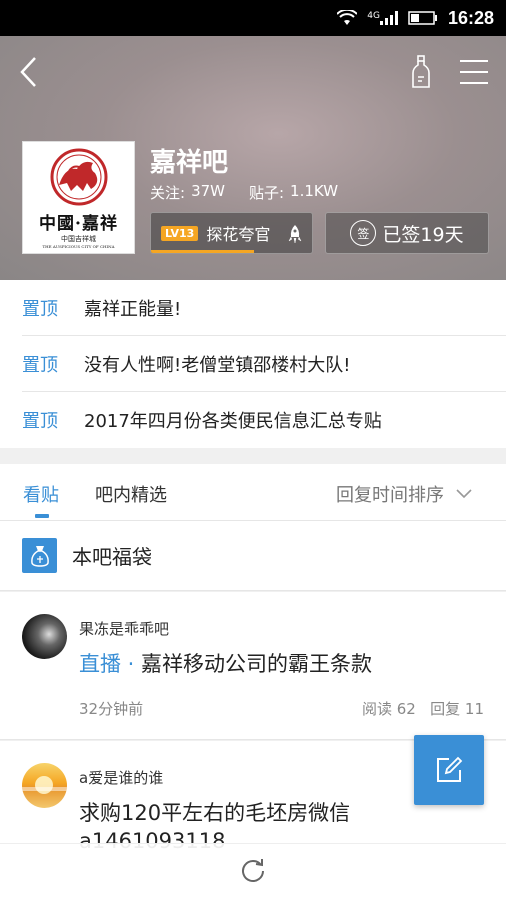 The height and width of the screenshot is (900, 506). What do you see at coordinates (470, 17) in the screenshot?
I see `clock: 16:28` at bounding box center [470, 17].